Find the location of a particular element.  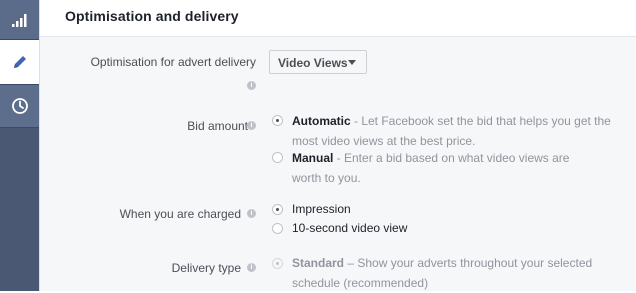

pencil-icon is located at coordinates (19, 62).